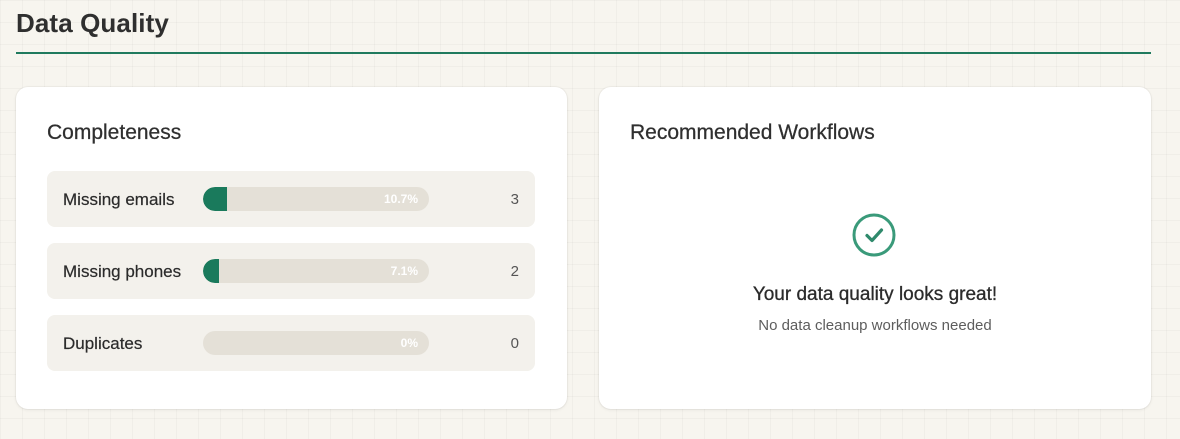  Describe the element at coordinates (92, 23) in the screenshot. I see `page-title: Data Quality` at that location.